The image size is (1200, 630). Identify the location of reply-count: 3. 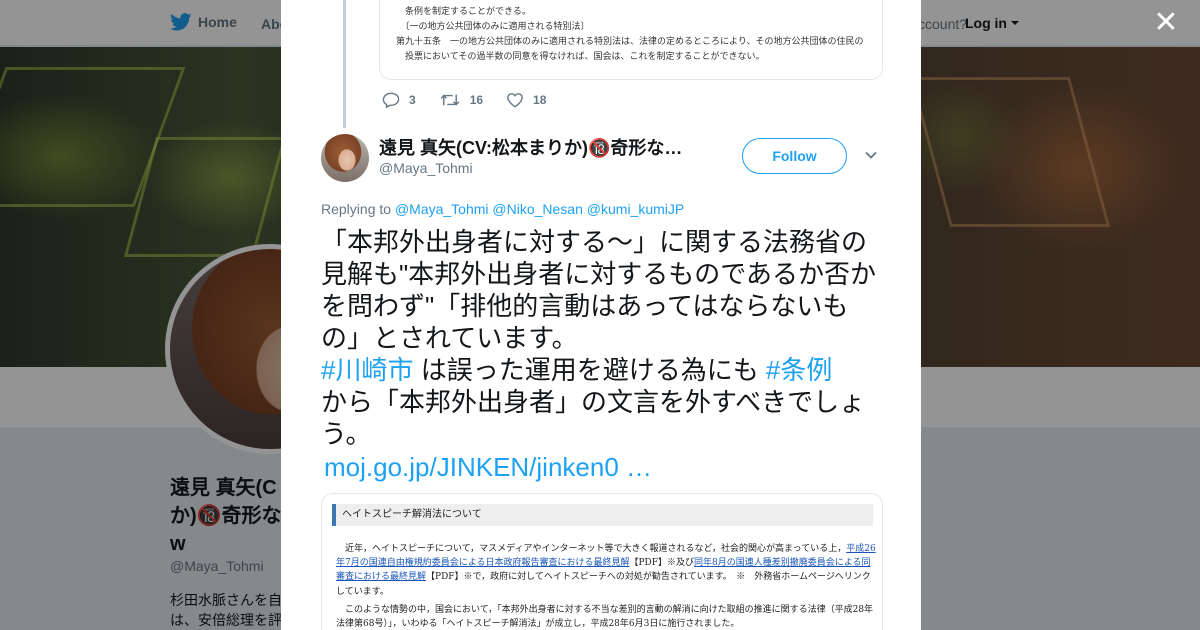
(412, 100).